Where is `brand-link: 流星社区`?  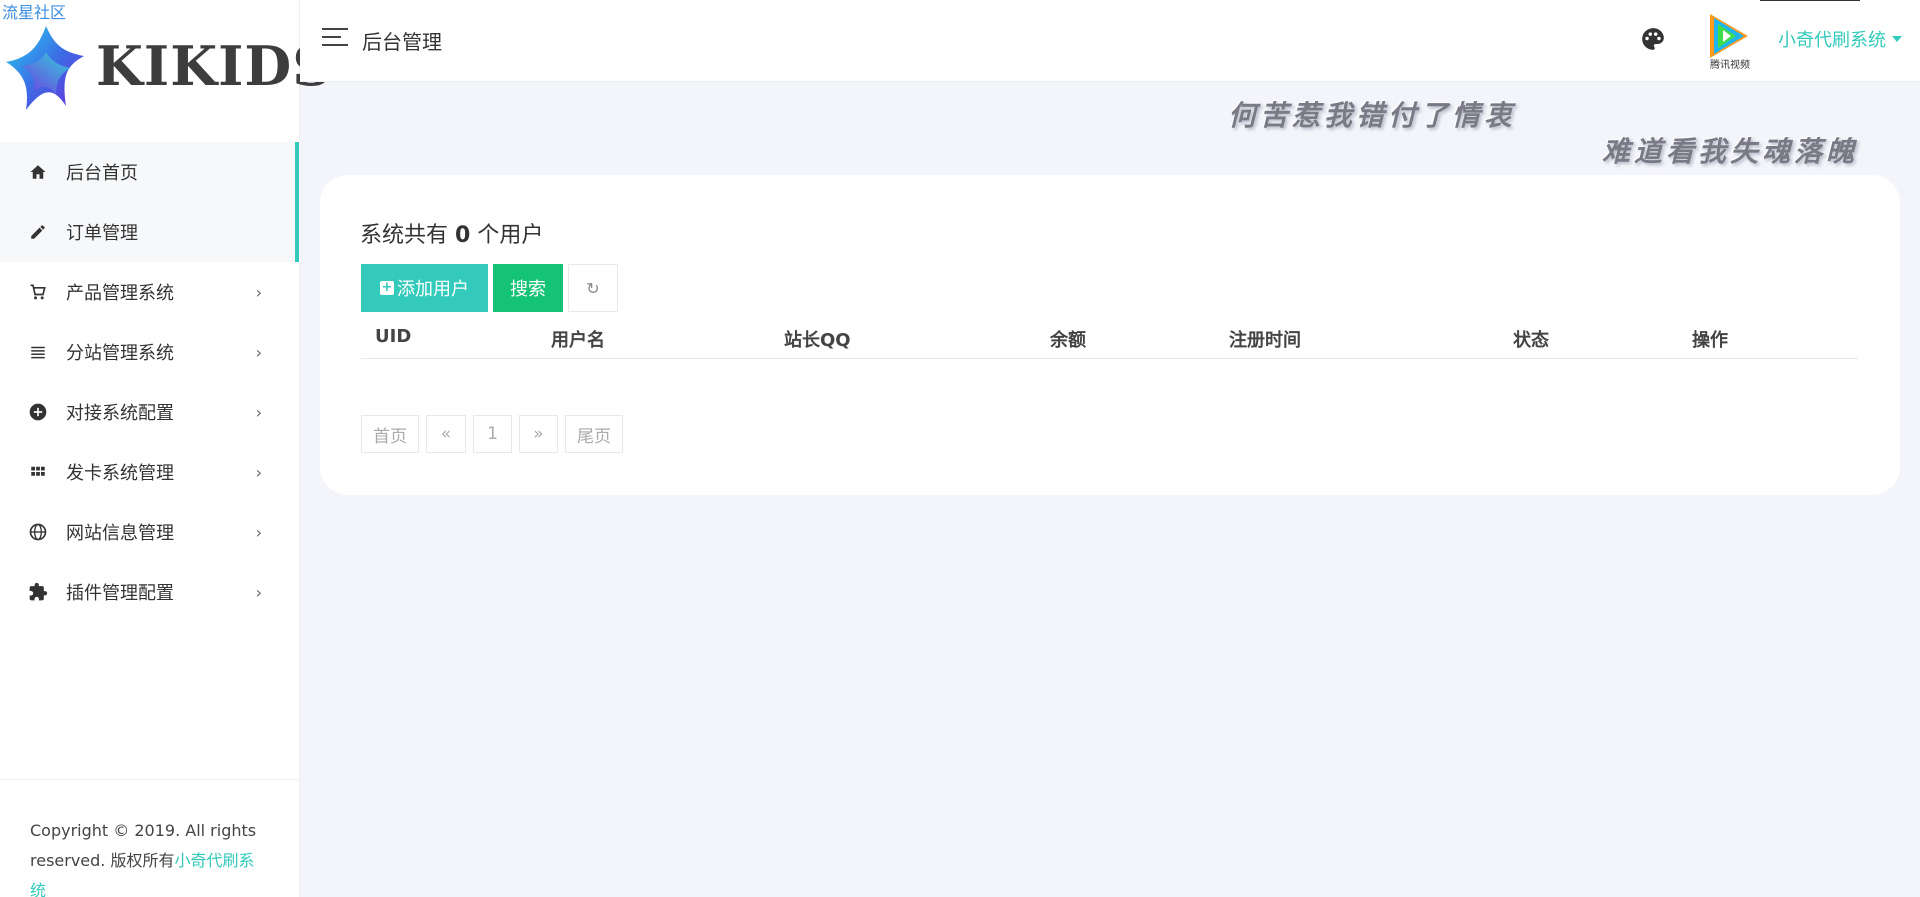
brand-link: 流星社区 is located at coordinates (34, 11).